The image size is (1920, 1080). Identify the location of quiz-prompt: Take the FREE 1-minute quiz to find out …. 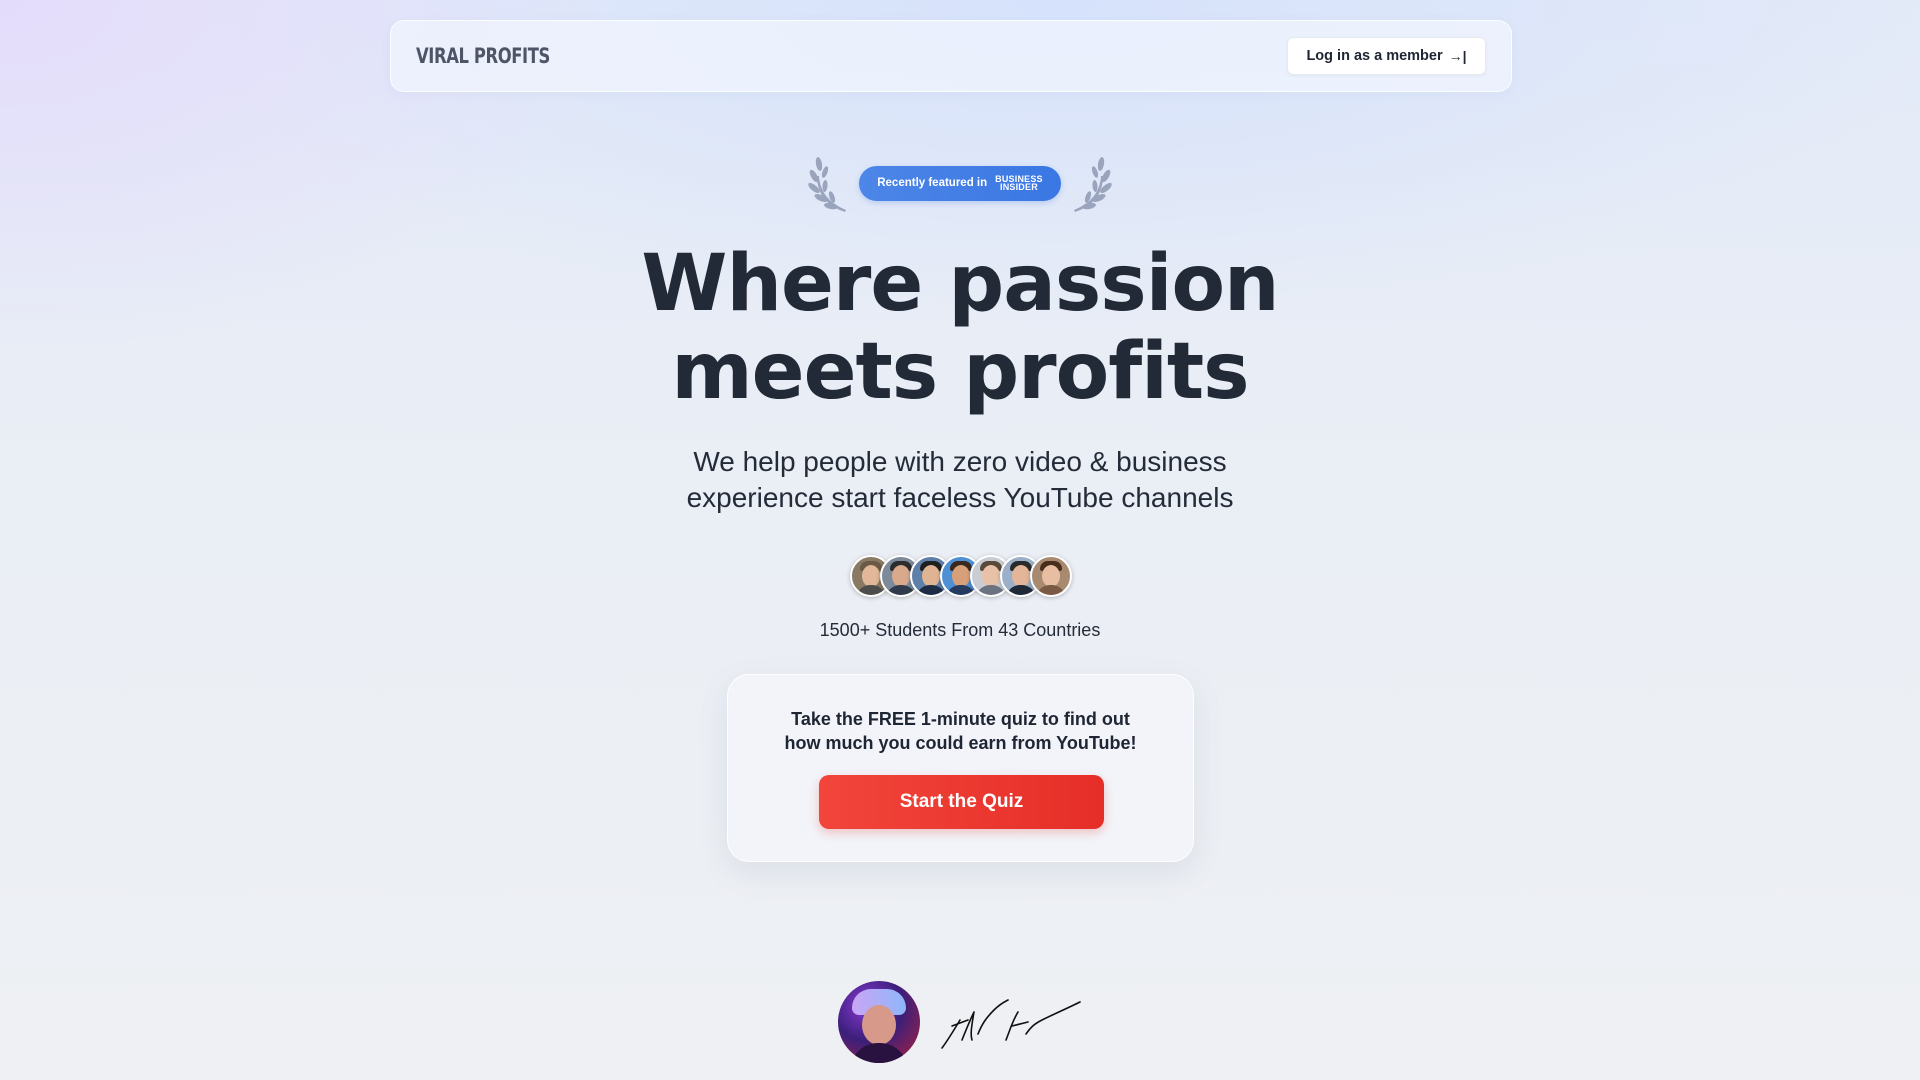
(960, 731).